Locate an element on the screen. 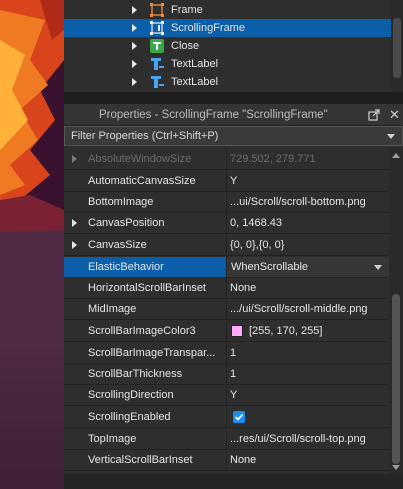  property-row-top-image: TopImage ...res/ui/Scroll/scroll-top.png is located at coordinates (226, 439).